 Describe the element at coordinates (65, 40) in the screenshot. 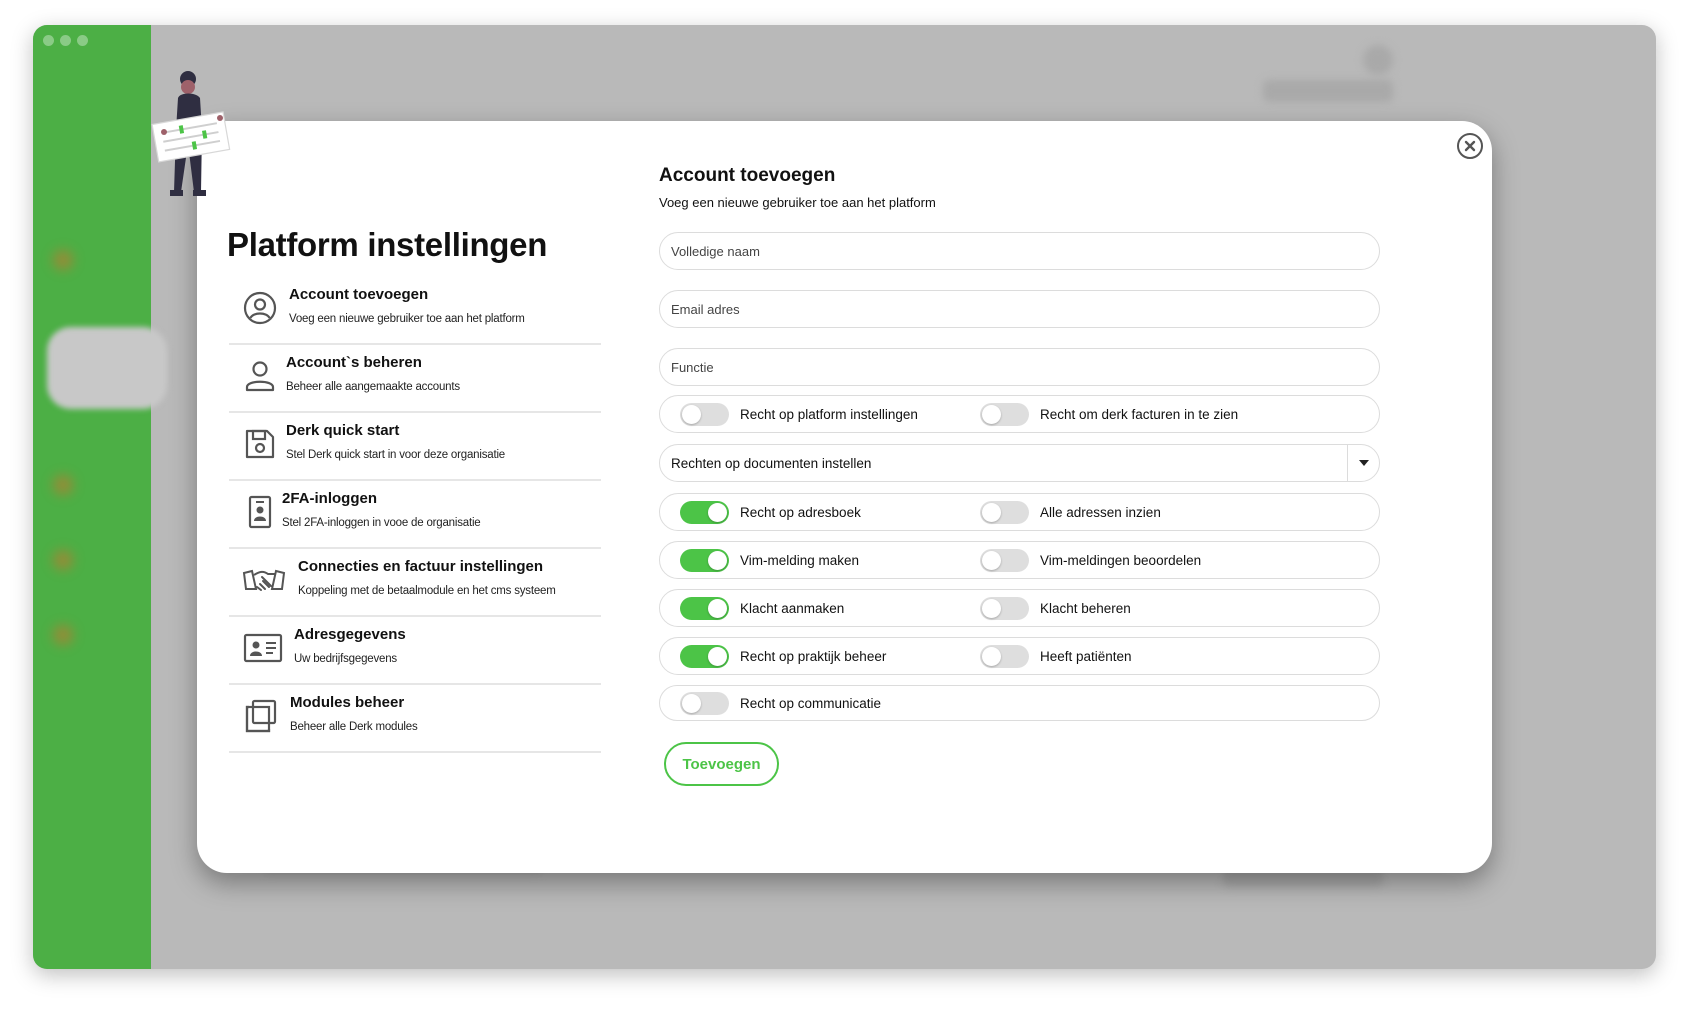

I see `window-controls` at that location.